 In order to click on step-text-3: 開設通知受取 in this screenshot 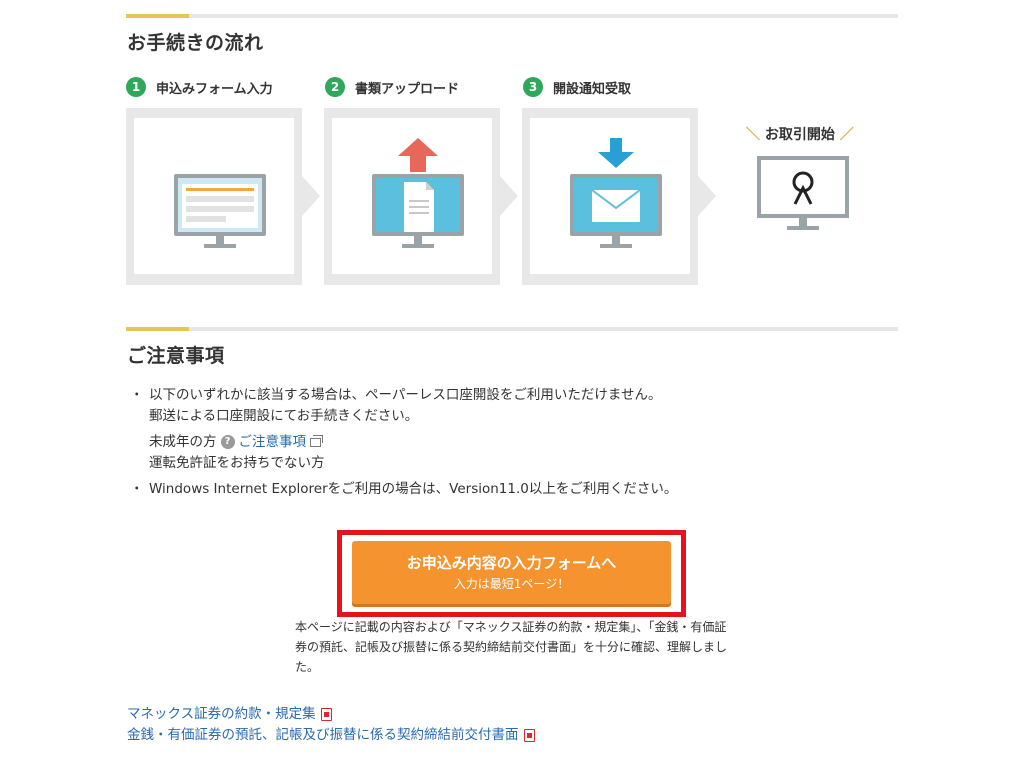, I will do `click(592, 89)`.